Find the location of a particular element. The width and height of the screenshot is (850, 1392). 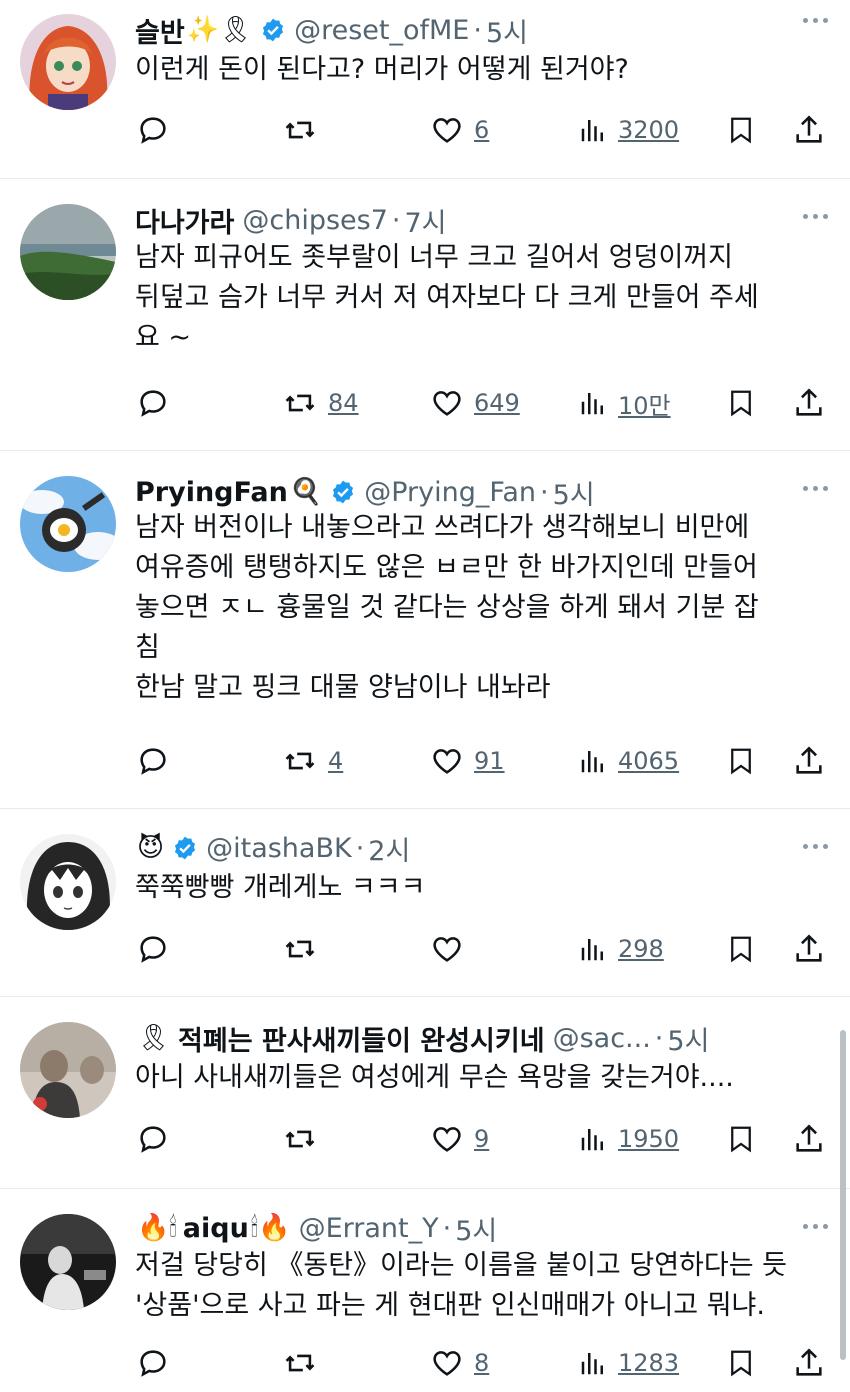

views-button: 10만 is located at coordinates (624, 403).